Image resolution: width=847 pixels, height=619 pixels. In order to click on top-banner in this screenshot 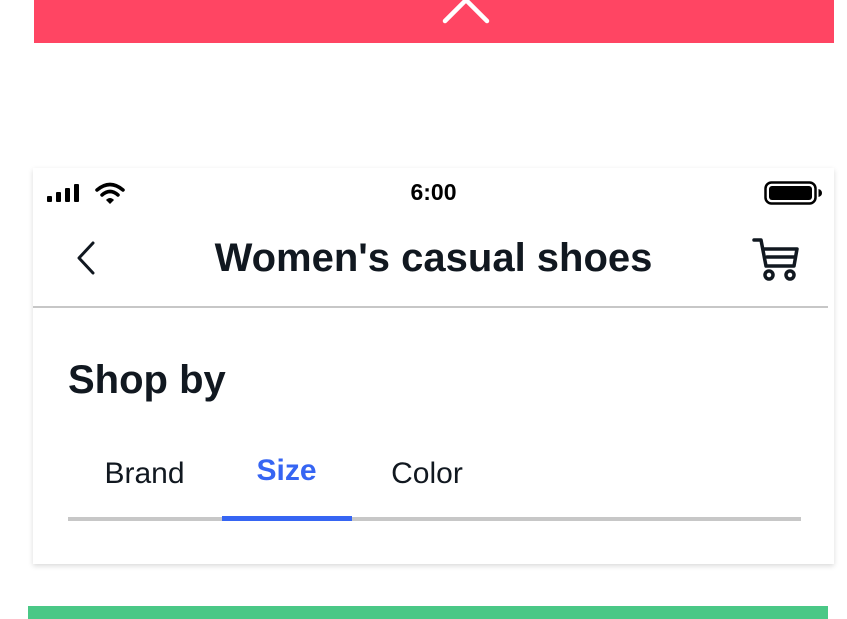, I will do `click(434, 21)`.